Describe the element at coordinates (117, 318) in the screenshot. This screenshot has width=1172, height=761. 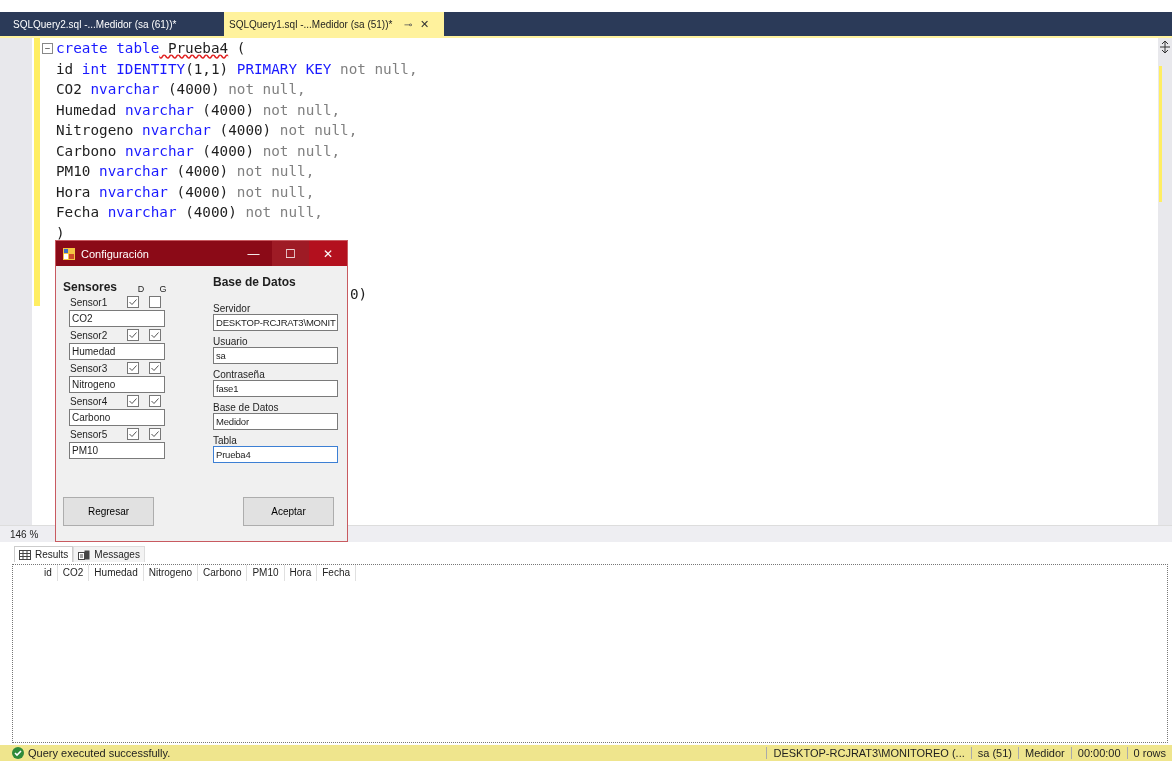
I see `text-field: CO2` at that location.